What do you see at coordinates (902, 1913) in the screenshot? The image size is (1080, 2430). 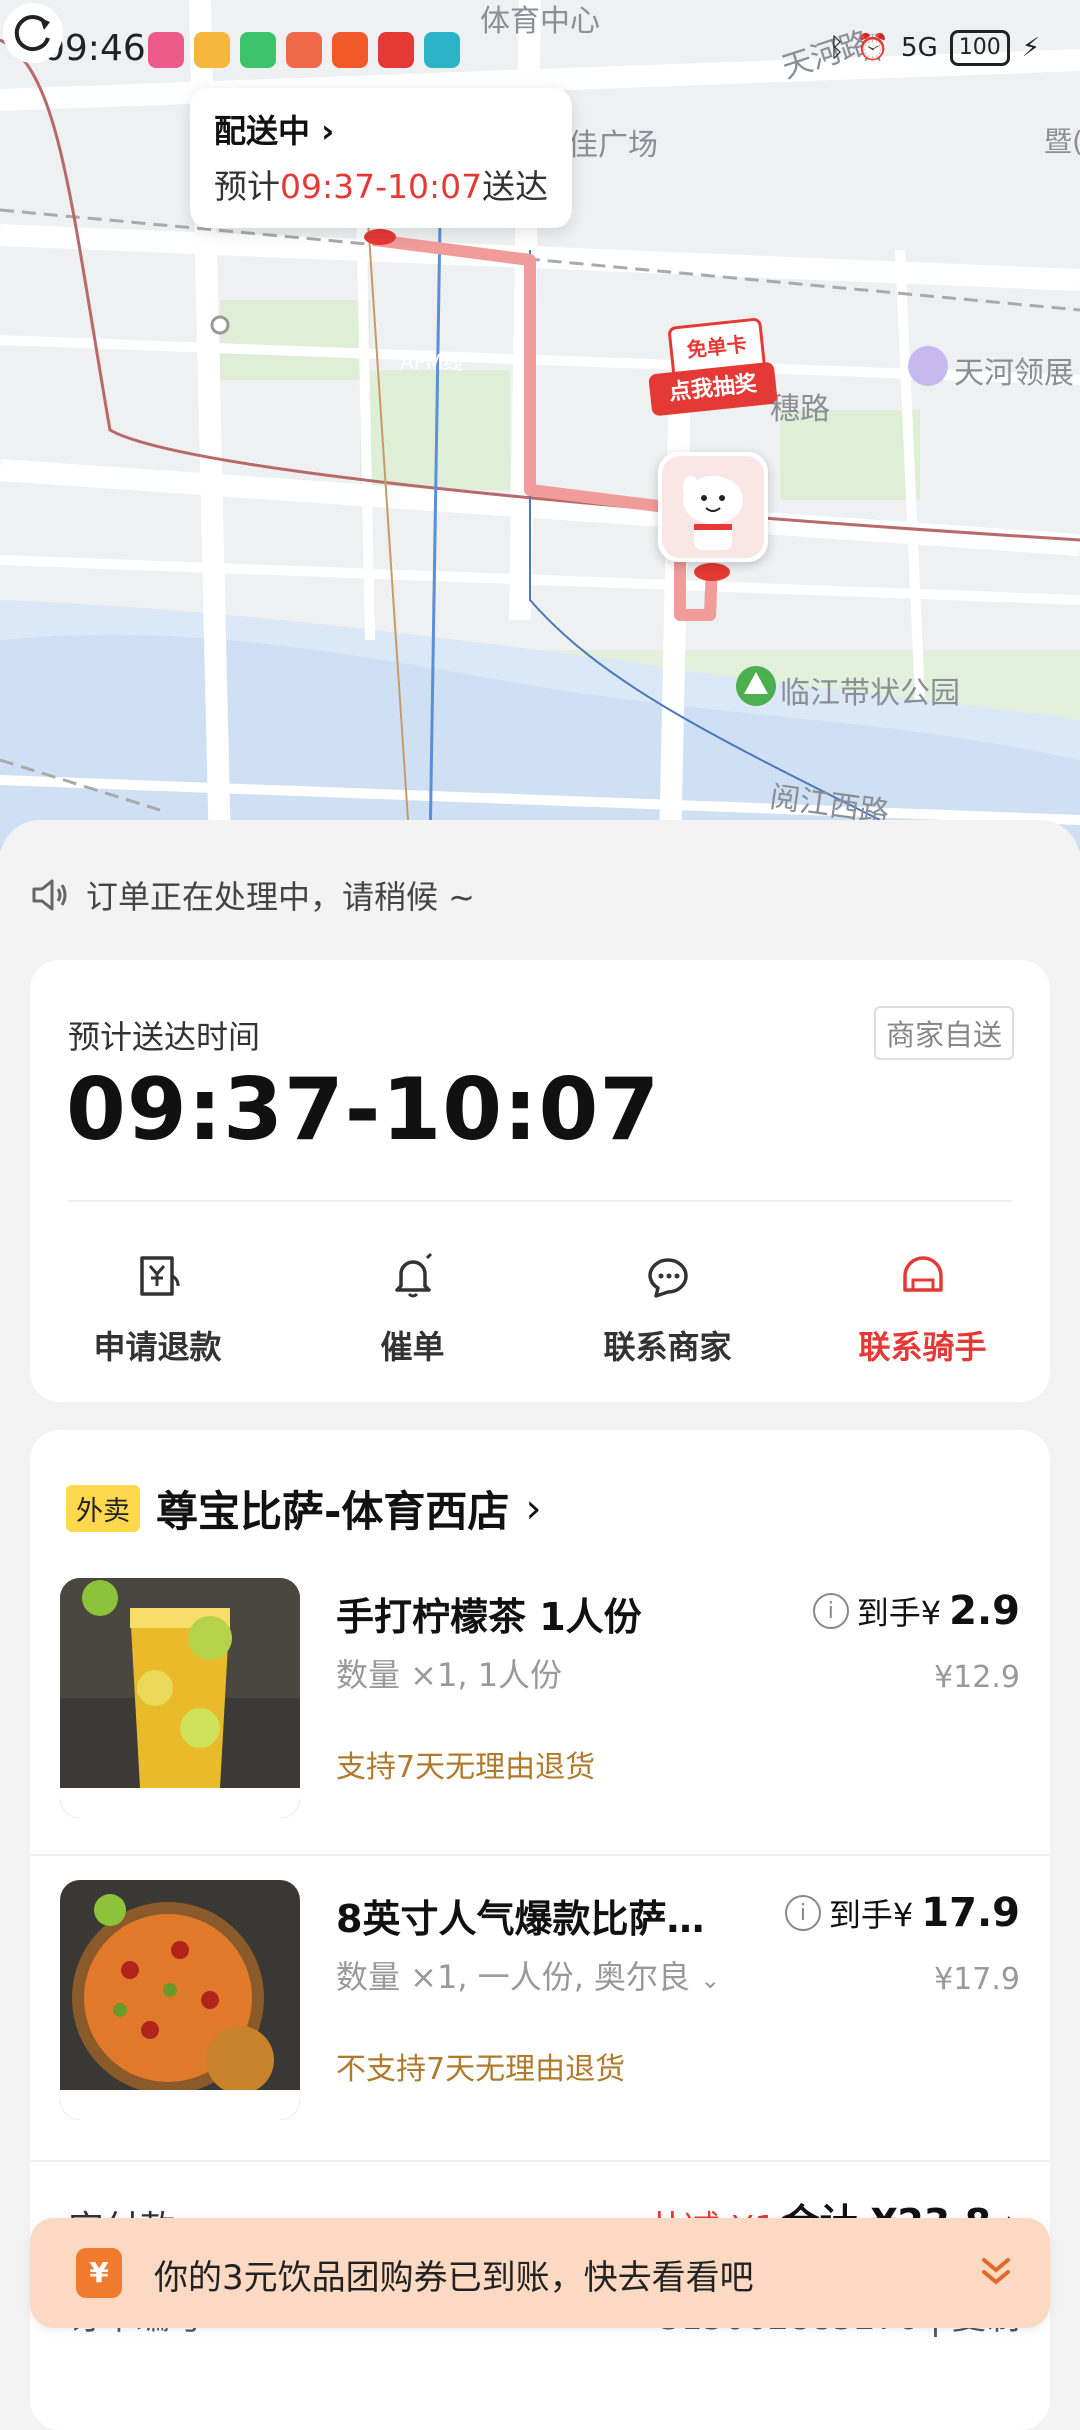 I see `item-price: i 到手¥ 17.9` at bounding box center [902, 1913].